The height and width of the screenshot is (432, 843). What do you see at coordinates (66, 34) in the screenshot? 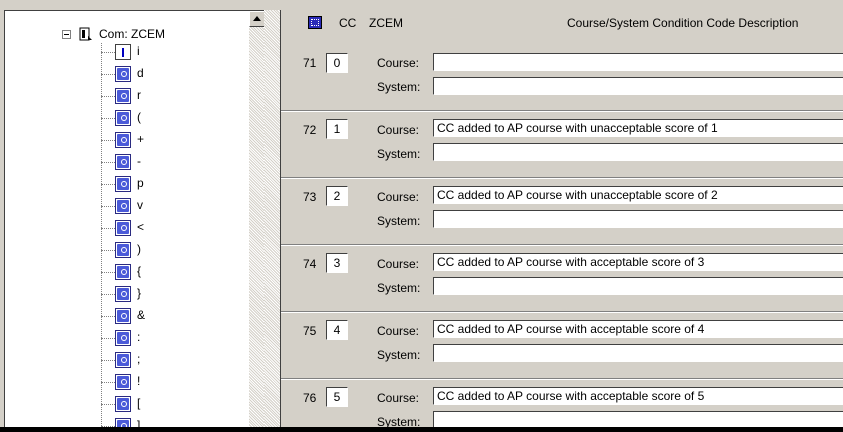
I see `collapse-toggle-icon` at bounding box center [66, 34].